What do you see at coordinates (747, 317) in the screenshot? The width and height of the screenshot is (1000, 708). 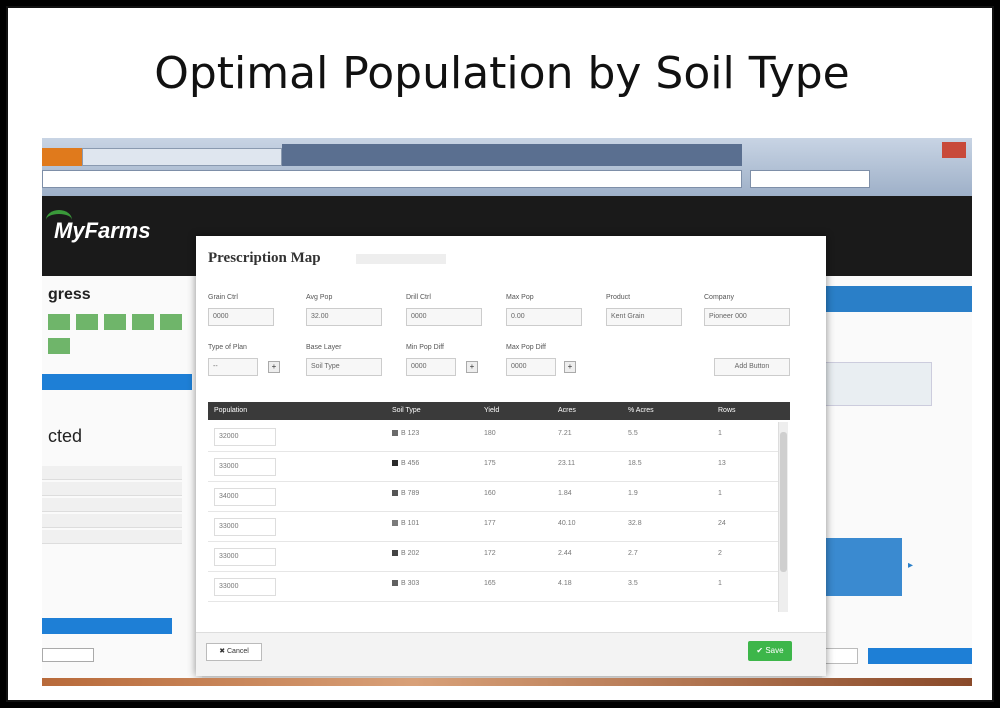 I see `company-select: Pioneer 000` at bounding box center [747, 317].